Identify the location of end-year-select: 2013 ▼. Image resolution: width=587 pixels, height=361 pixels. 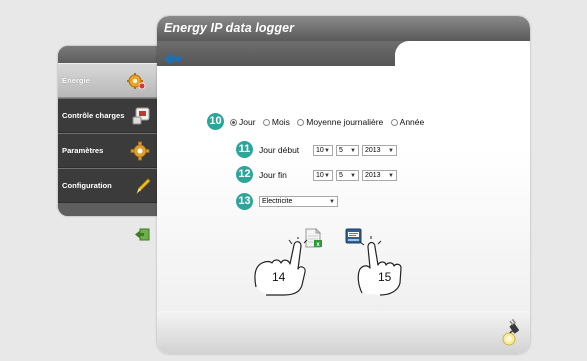
(379, 175).